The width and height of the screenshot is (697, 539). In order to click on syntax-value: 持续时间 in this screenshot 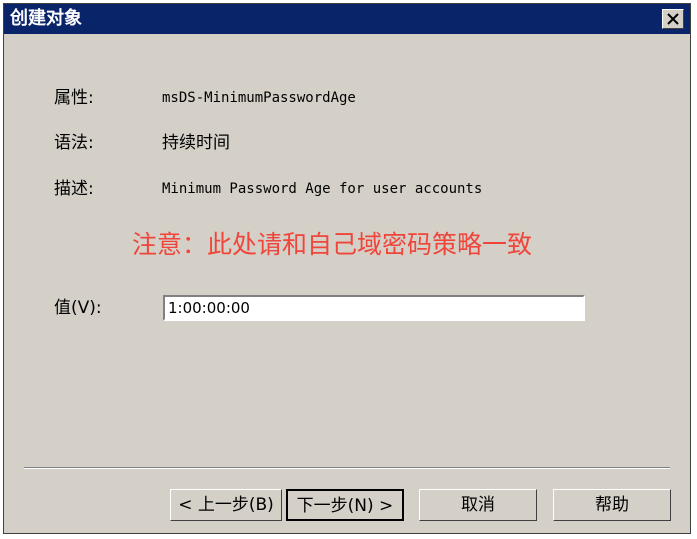, I will do `click(196, 143)`.